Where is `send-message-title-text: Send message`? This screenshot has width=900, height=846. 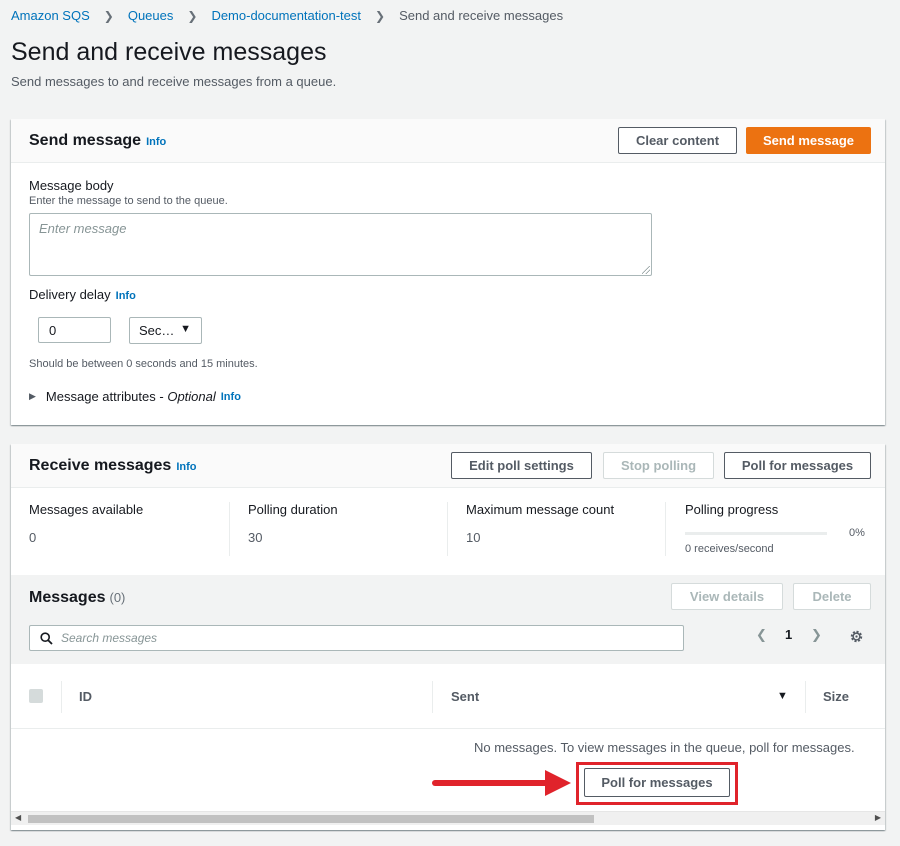 send-message-title-text: Send message is located at coordinates (85, 140).